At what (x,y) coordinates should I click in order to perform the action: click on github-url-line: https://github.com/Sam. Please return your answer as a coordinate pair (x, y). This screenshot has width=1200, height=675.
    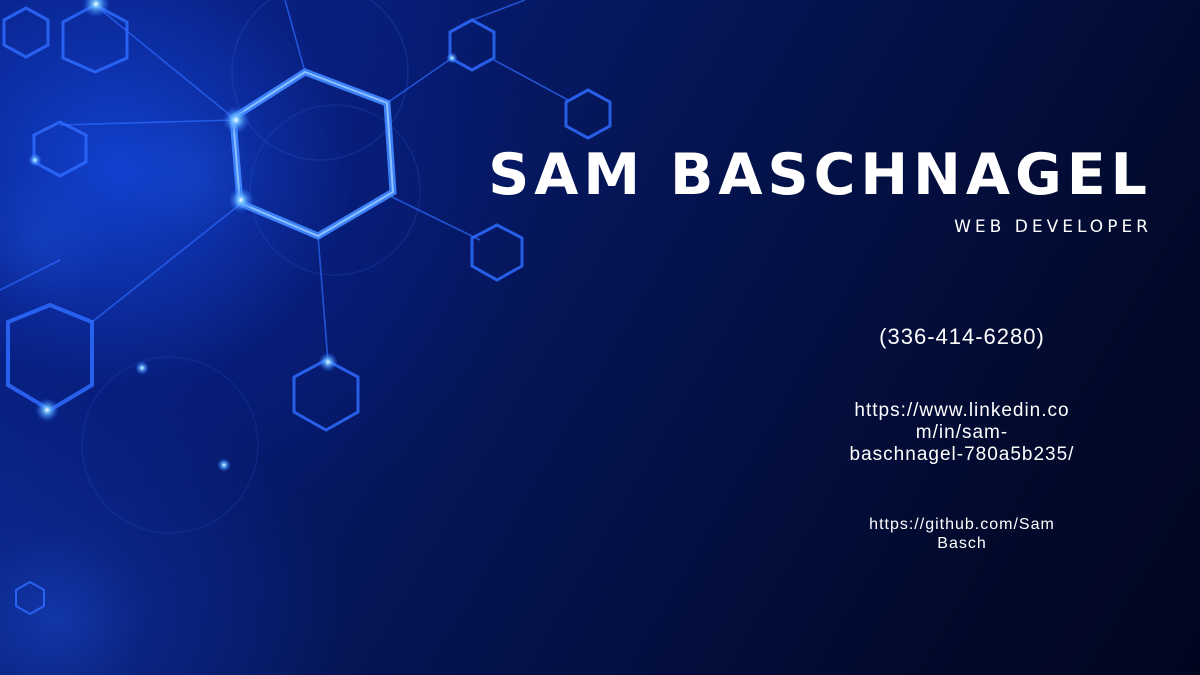
    Looking at the image, I should click on (962, 524).